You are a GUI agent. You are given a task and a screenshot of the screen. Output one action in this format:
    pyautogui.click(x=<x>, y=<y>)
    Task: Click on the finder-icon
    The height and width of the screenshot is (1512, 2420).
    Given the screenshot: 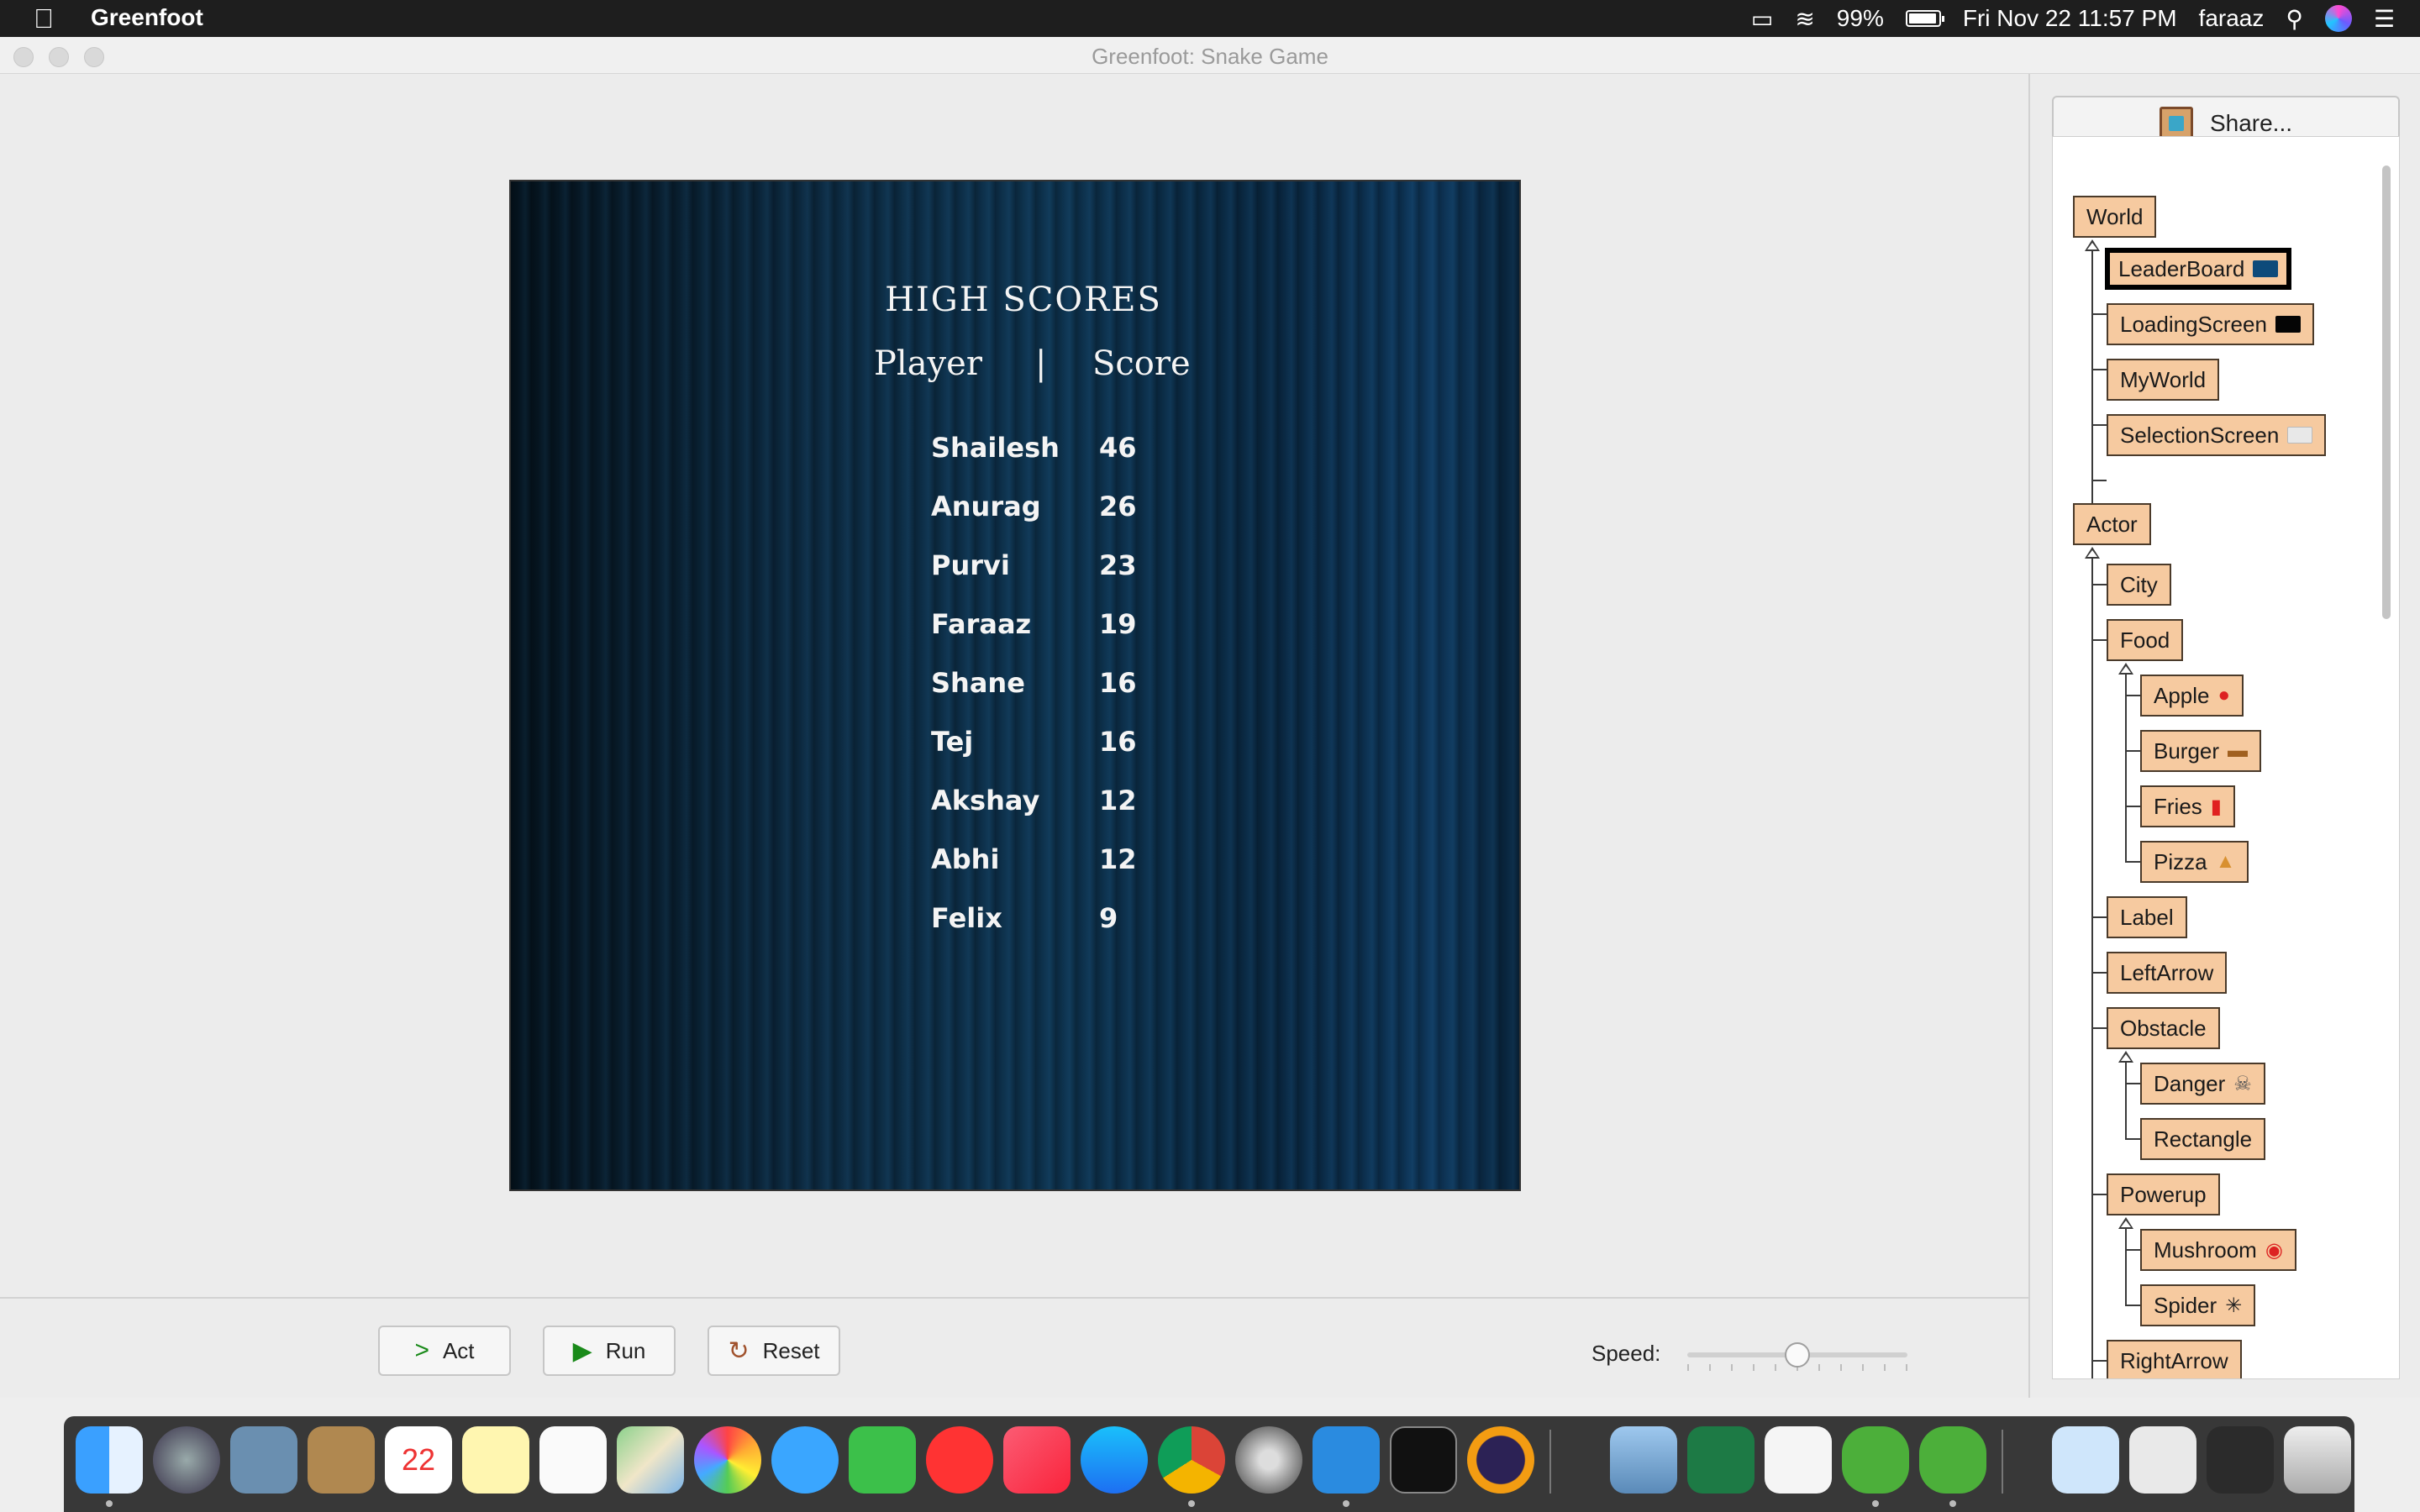 What is the action you would take?
    pyautogui.click(x=109, y=1460)
    